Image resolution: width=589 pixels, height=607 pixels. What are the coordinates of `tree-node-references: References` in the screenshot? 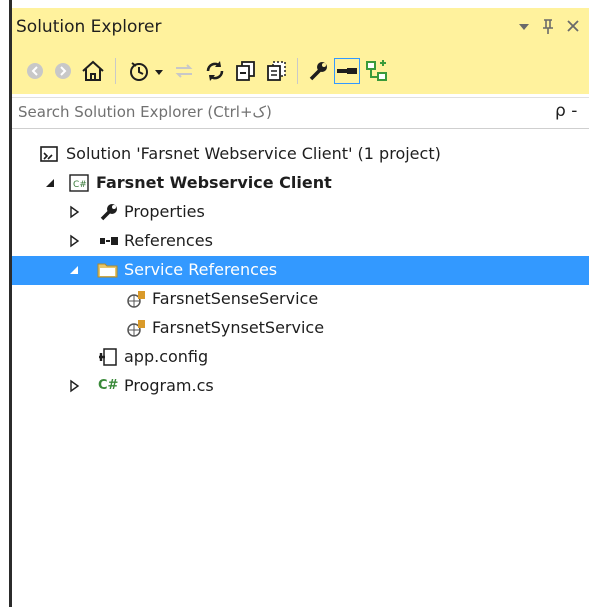 It's located at (300, 241).